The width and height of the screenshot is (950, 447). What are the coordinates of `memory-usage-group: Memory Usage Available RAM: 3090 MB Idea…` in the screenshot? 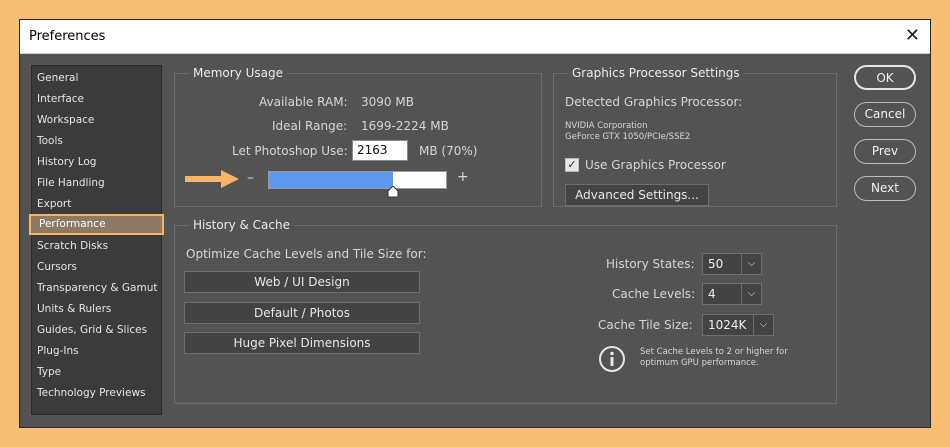 It's located at (358, 136).